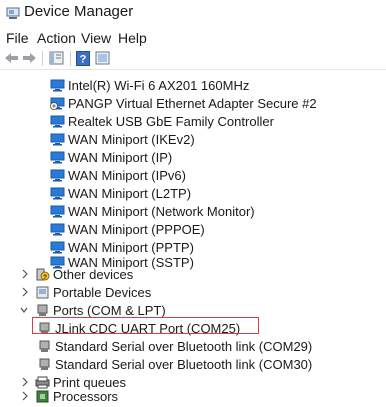  What do you see at coordinates (193, 38) in the screenshot?
I see `menu-bar: File Action View Help` at bounding box center [193, 38].